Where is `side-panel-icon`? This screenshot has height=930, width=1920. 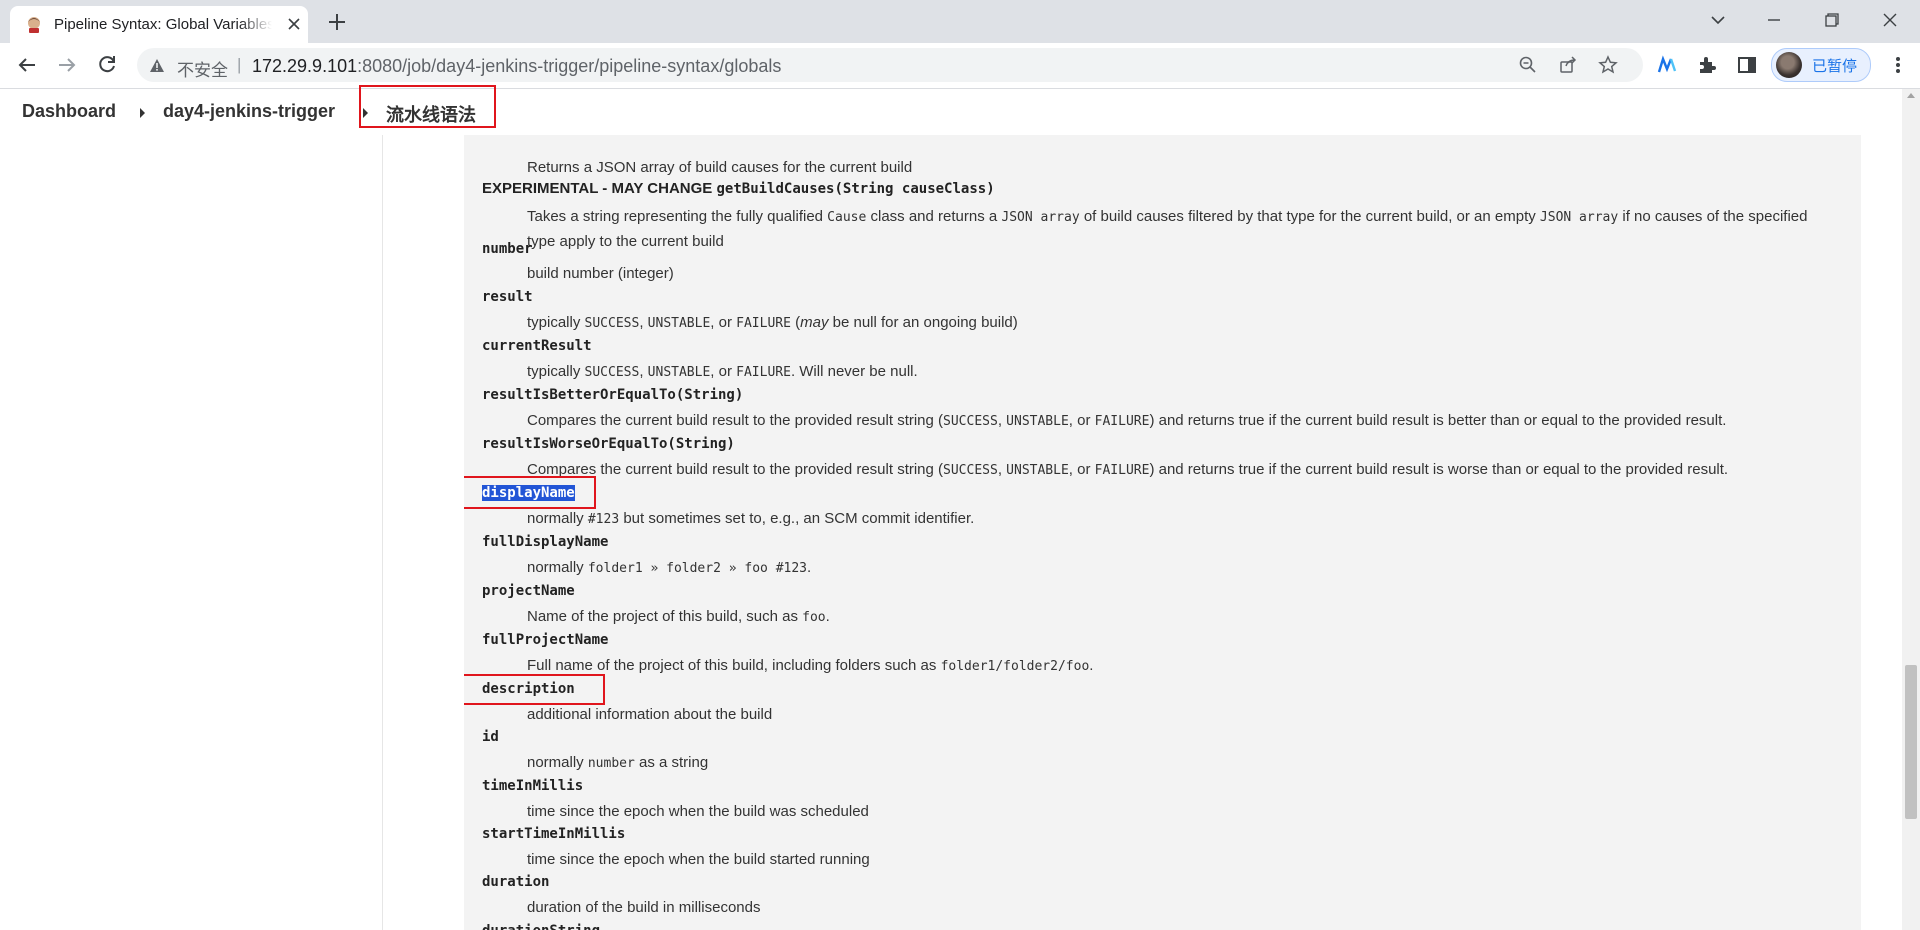 side-panel-icon is located at coordinates (1747, 65).